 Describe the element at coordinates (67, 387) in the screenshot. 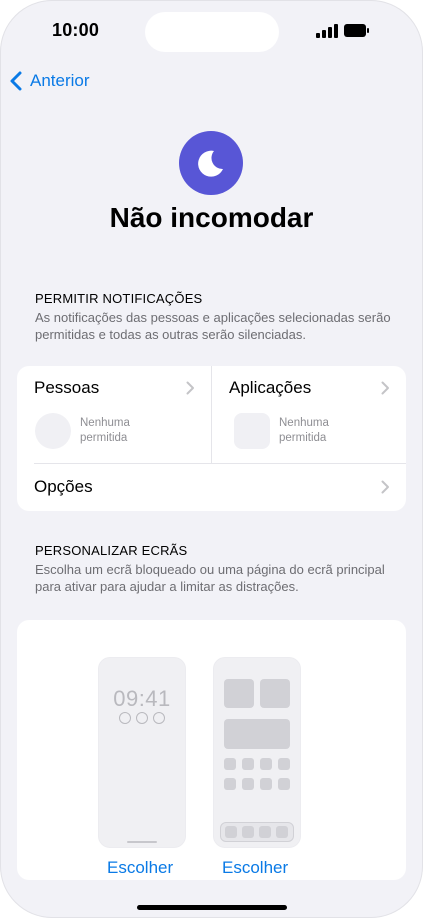

I see `people-label: Pessoas` at that location.